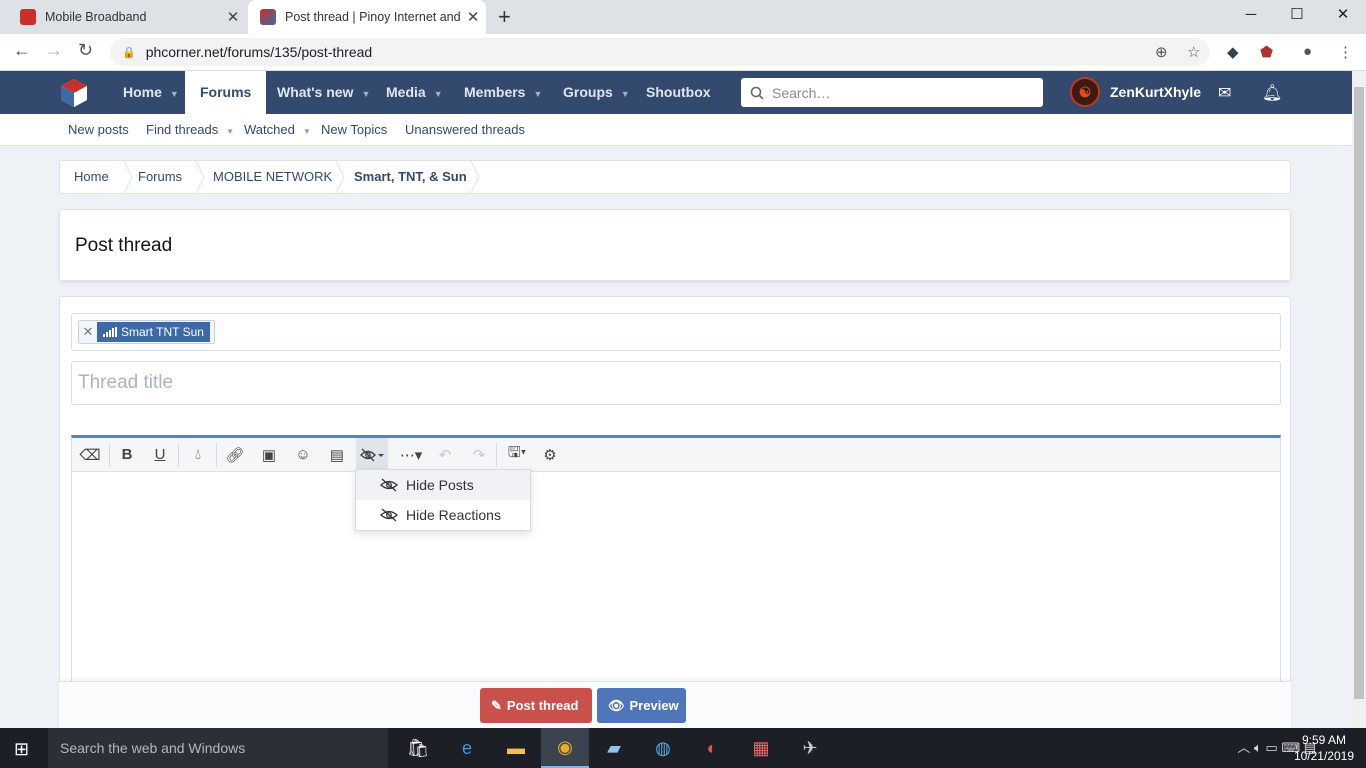  What do you see at coordinates (414, 92) in the screenshot?
I see `nav-media: Media ▼` at bounding box center [414, 92].